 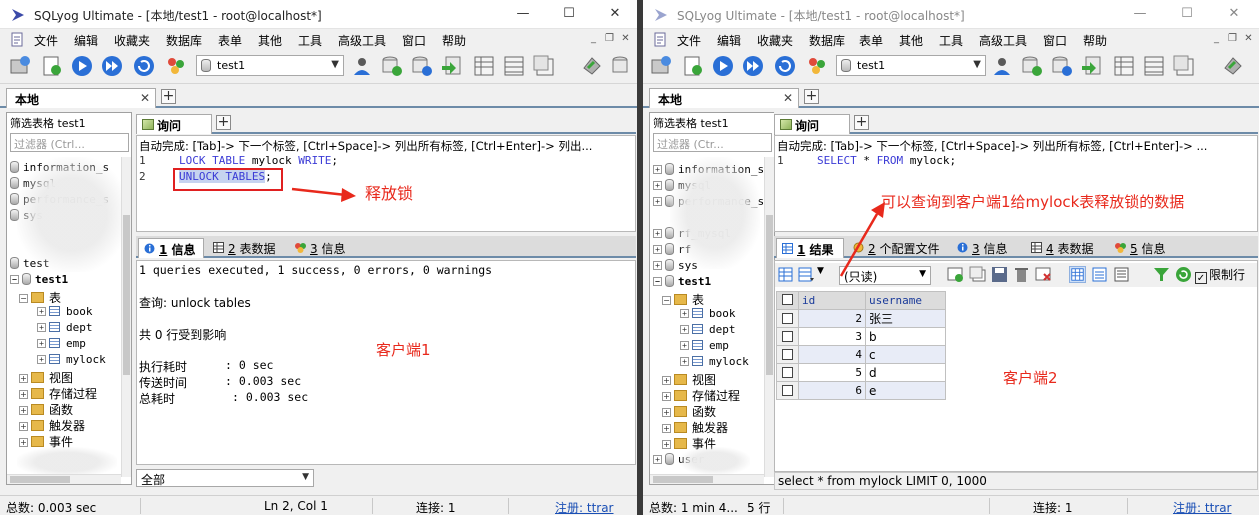 What do you see at coordinates (247, 248) in the screenshot?
I see `tab-table-data: 2 表数据` at bounding box center [247, 248].